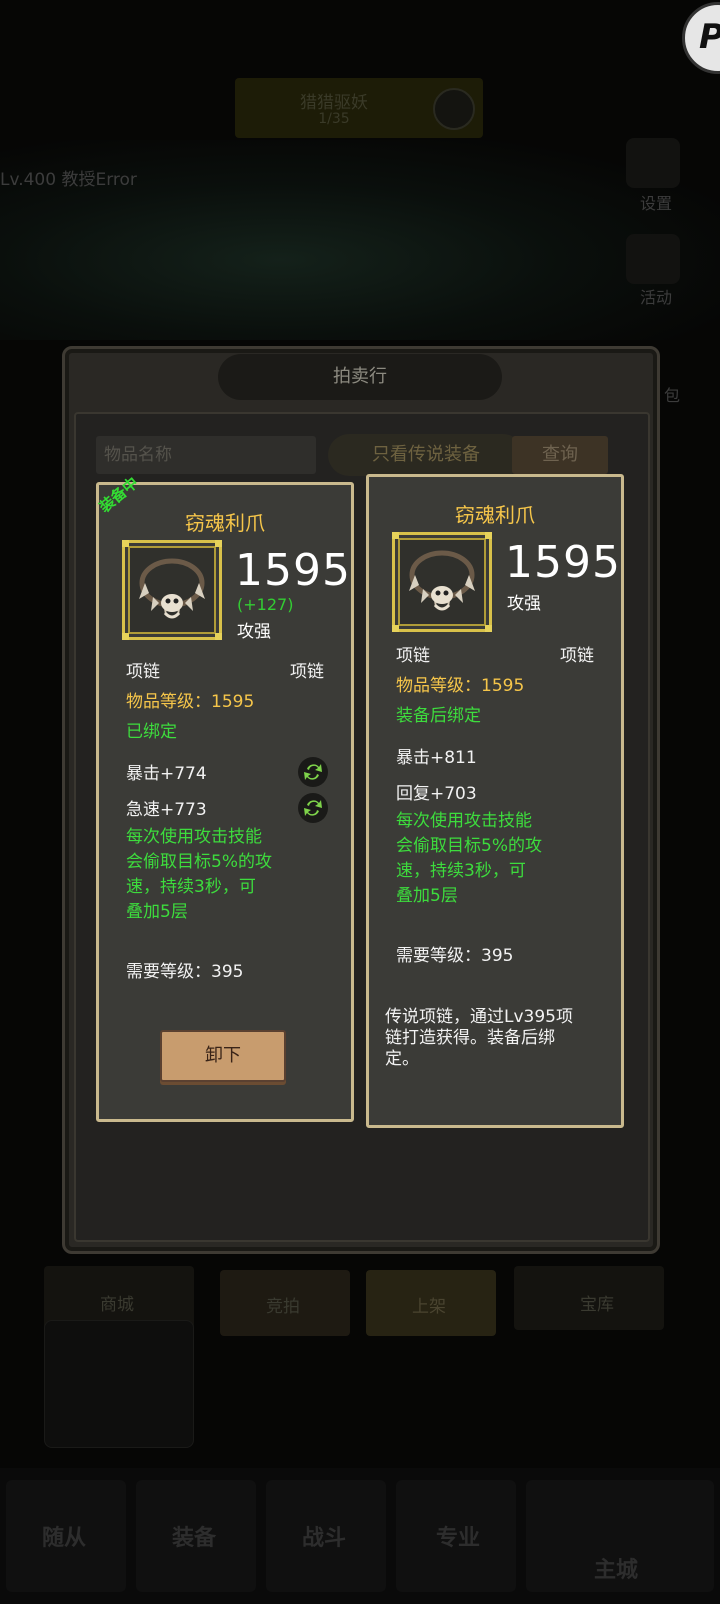 Image resolution: width=720 pixels, height=1604 pixels. Describe the element at coordinates (64, 1538) in the screenshot. I see `nav-followers-label: 随从` at that location.